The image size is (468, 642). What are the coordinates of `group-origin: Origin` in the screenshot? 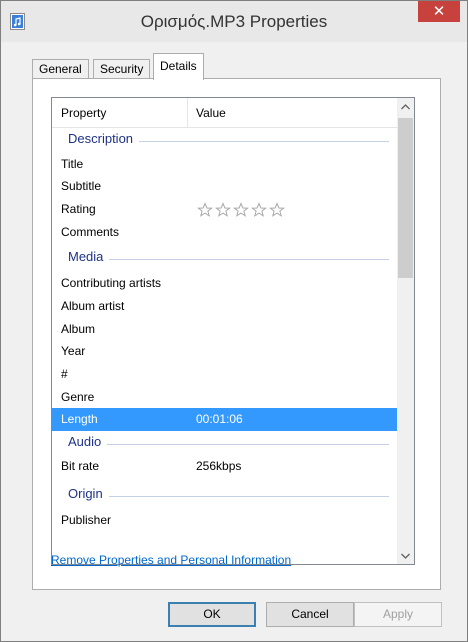 It's located at (225, 495).